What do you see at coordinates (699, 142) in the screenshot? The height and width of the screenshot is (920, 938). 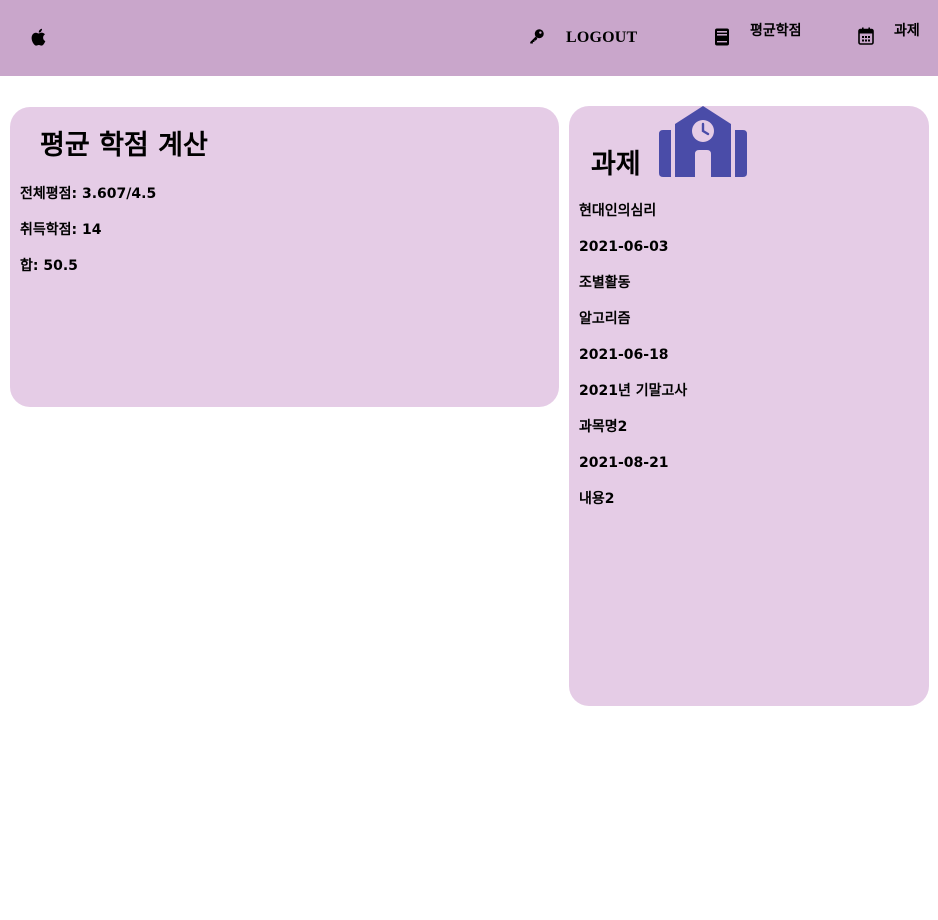 I see `school-clock-icon` at bounding box center [699, 142].